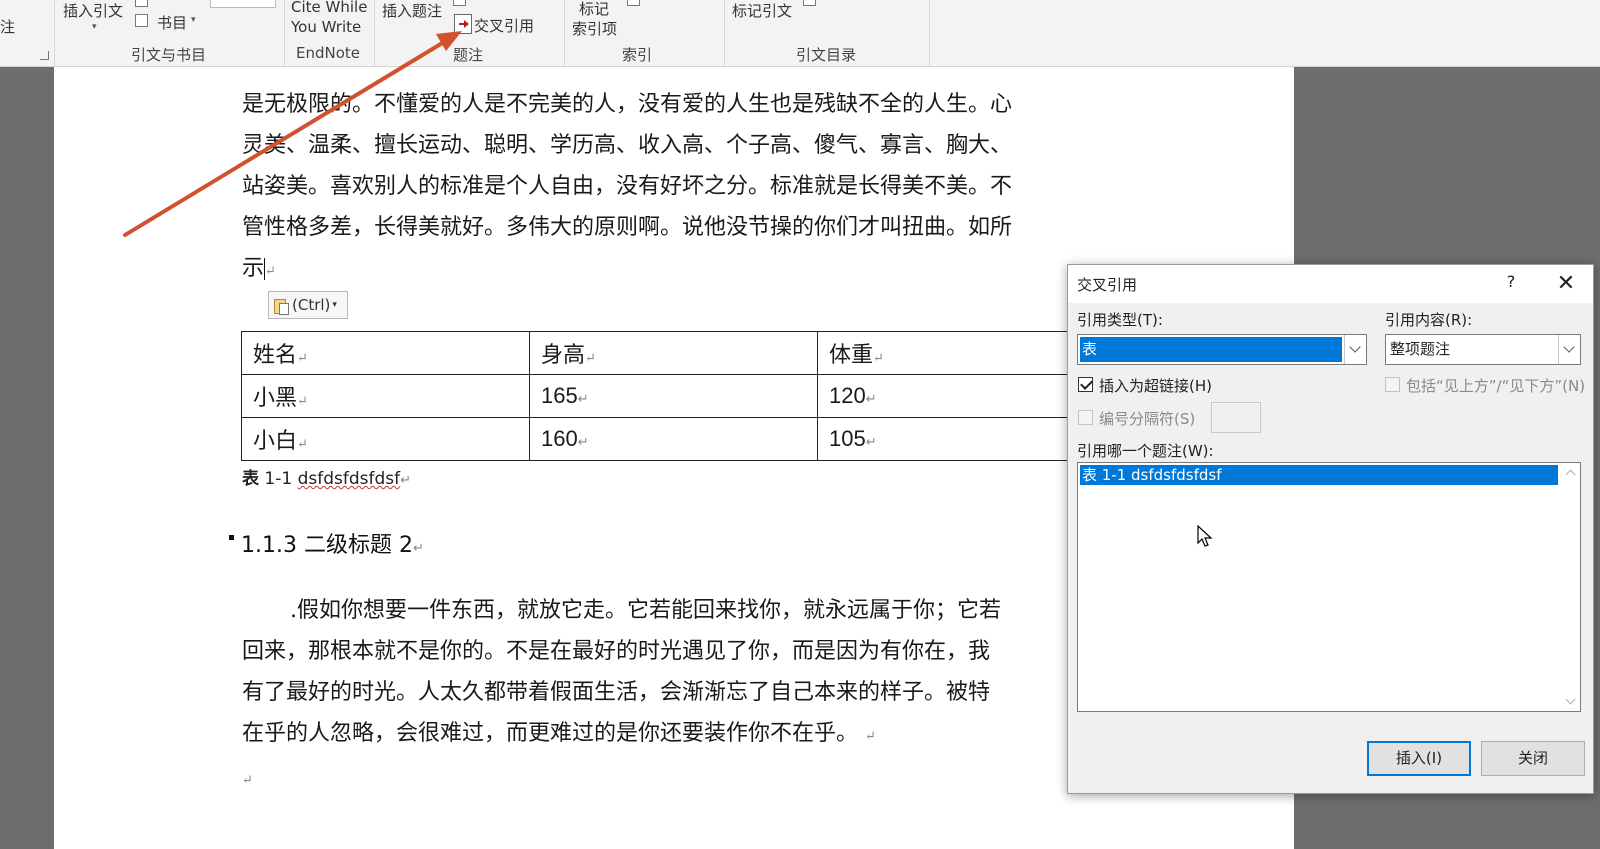 Image resolution: width=1600 pixels, height=849 pixels. Describe the element at coordinates (1420, 349) in the screenshot. I see `reference-content-value: 整项题注` at that location.